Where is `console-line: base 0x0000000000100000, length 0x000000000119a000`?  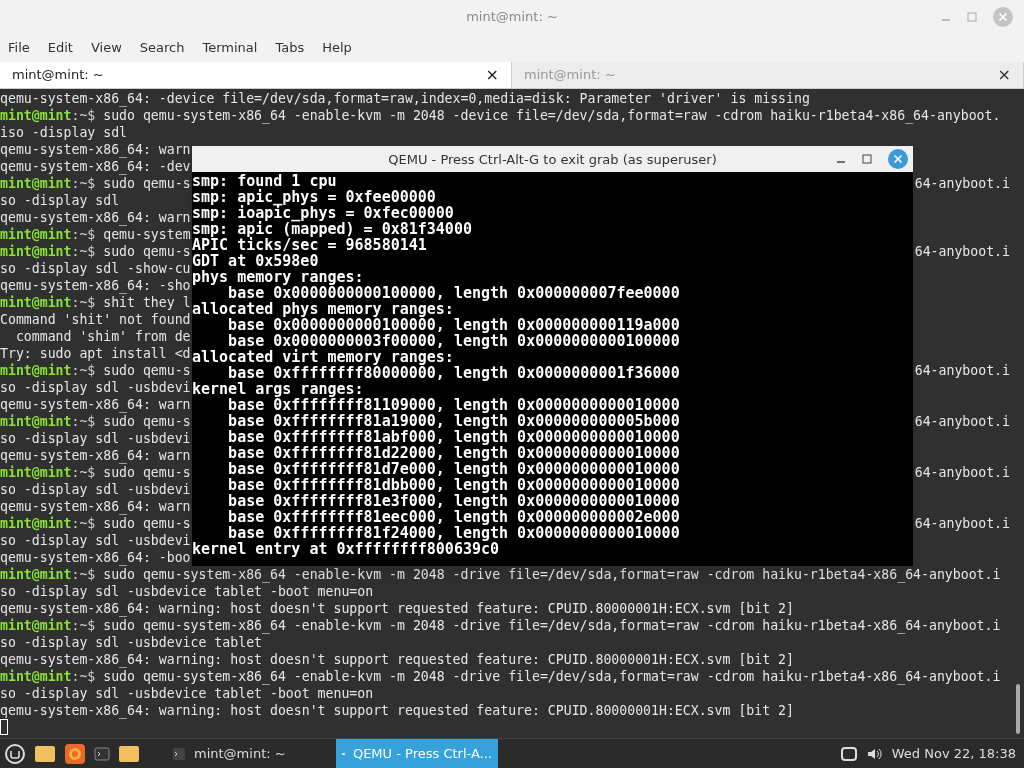
console-line: base 0x0000000000100000, length 0x000000000119a000 is located at coordinates (453, 325).